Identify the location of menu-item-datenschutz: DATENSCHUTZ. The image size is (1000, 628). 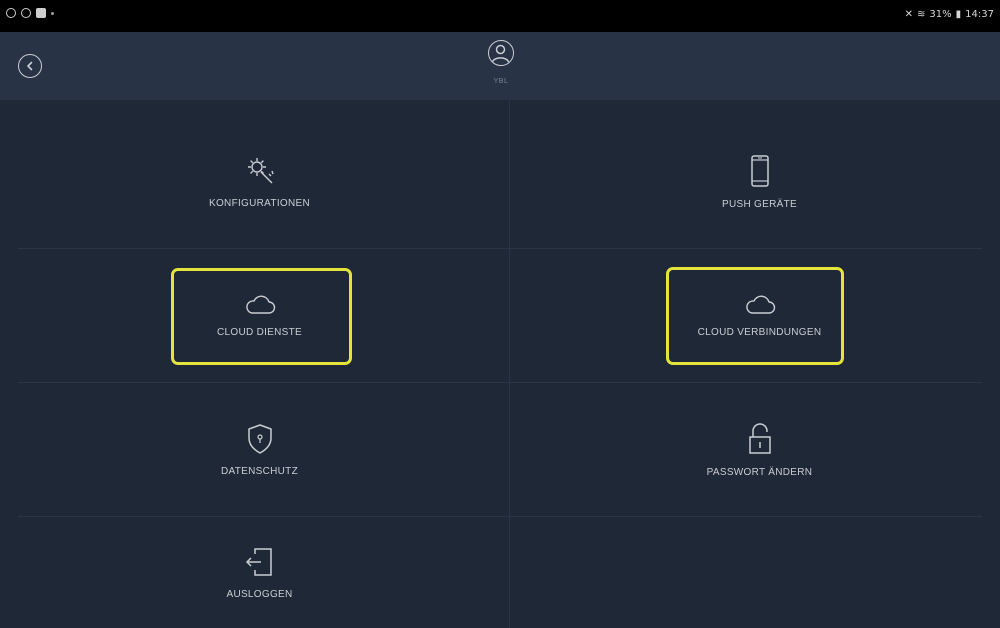
(259, 449).